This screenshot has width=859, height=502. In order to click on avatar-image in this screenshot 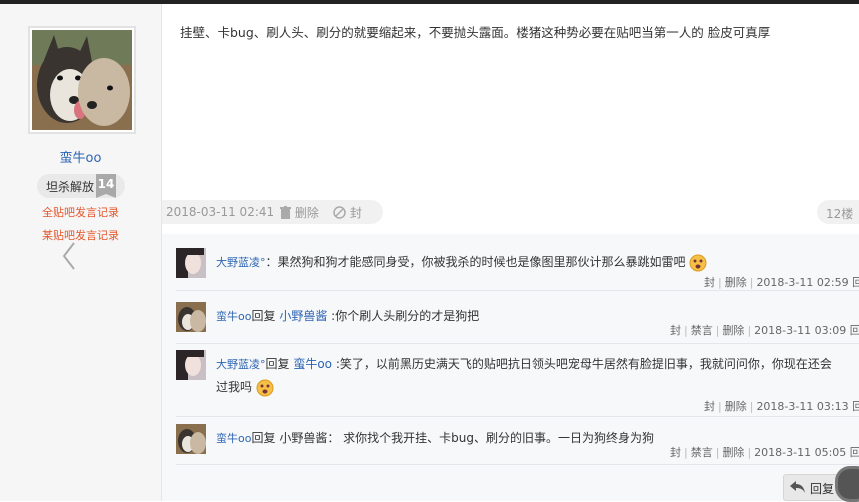, I will do `click(82, 80)`.